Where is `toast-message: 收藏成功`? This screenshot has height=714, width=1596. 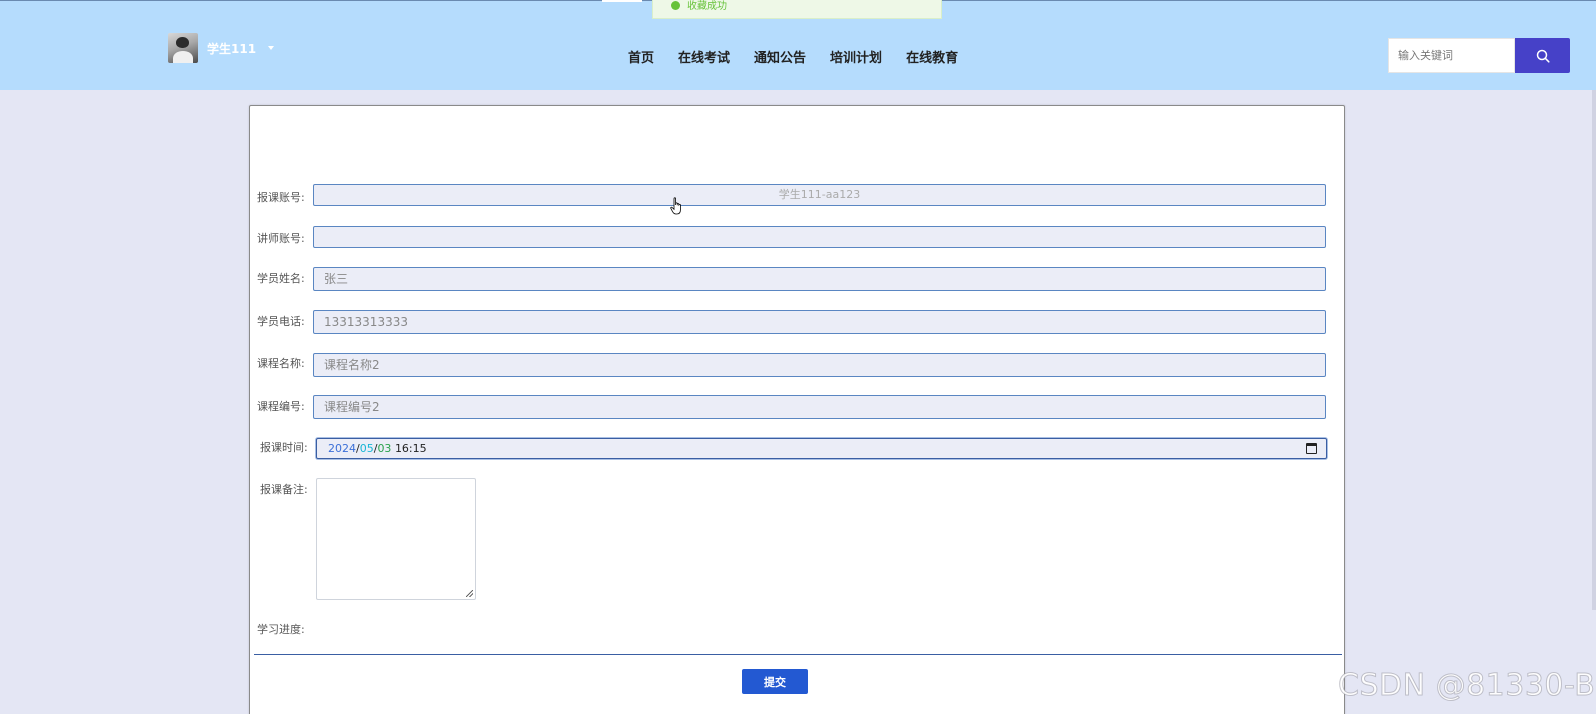 toast-message: 收藏成功 is located at coordinates (707, 6).